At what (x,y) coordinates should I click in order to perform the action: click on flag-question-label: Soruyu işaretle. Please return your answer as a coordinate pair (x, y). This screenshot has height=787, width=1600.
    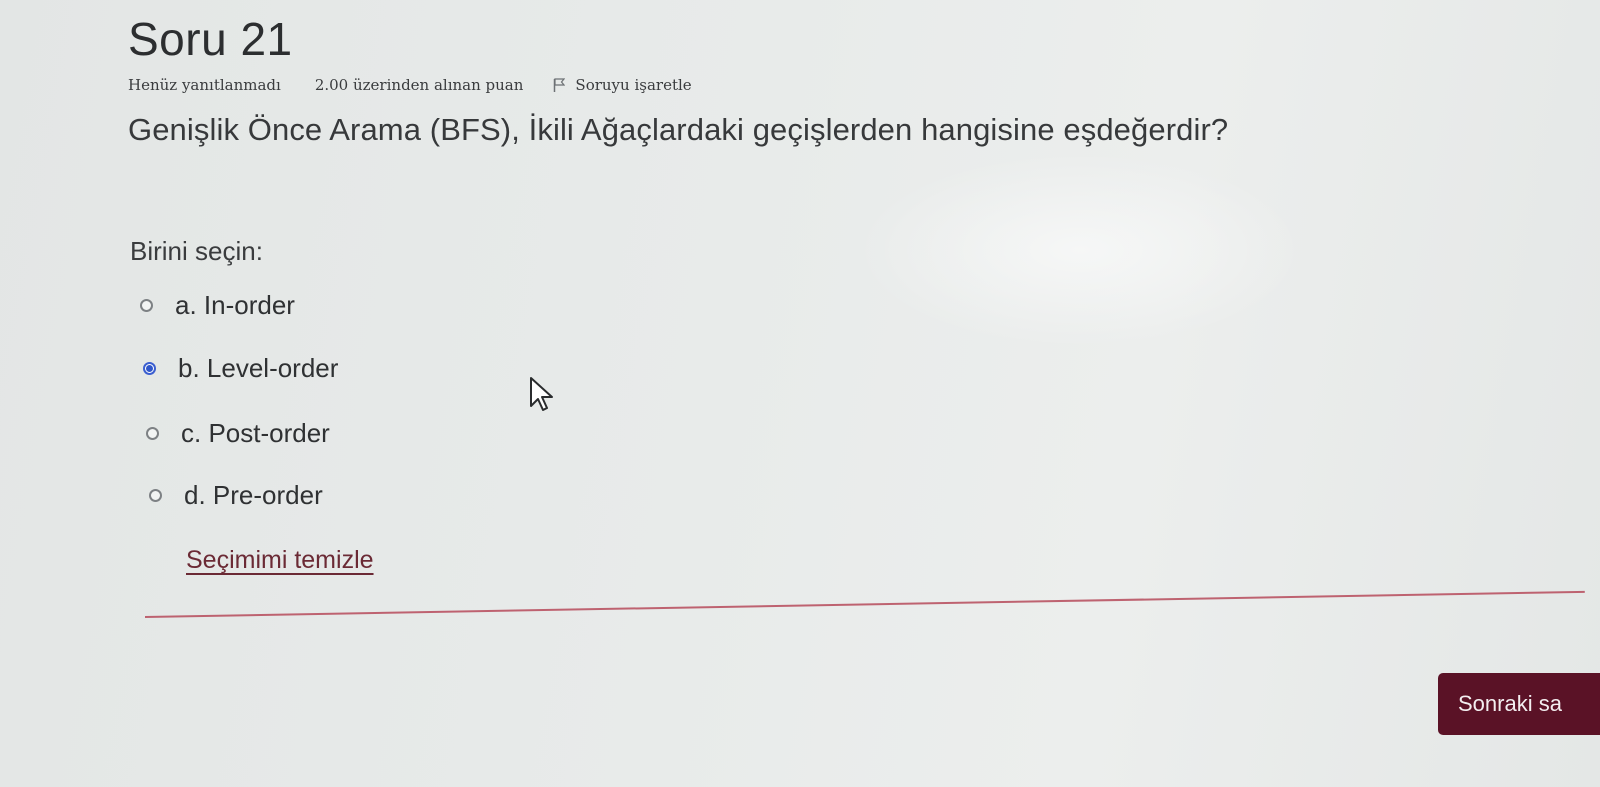
    Looking at the image, I should click on (633, 85).